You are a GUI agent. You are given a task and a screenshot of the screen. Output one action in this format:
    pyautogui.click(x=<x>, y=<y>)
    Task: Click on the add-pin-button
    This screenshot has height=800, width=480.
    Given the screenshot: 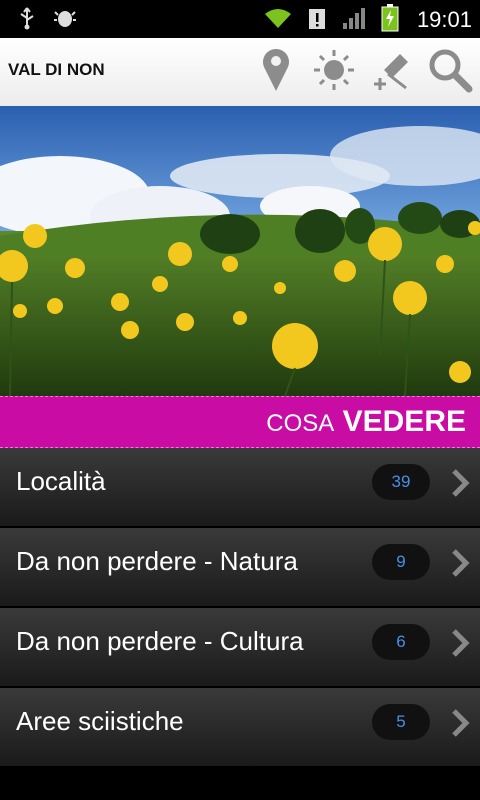 What is the action you would take?
    pyautogui.click(x=392, y=72)
    